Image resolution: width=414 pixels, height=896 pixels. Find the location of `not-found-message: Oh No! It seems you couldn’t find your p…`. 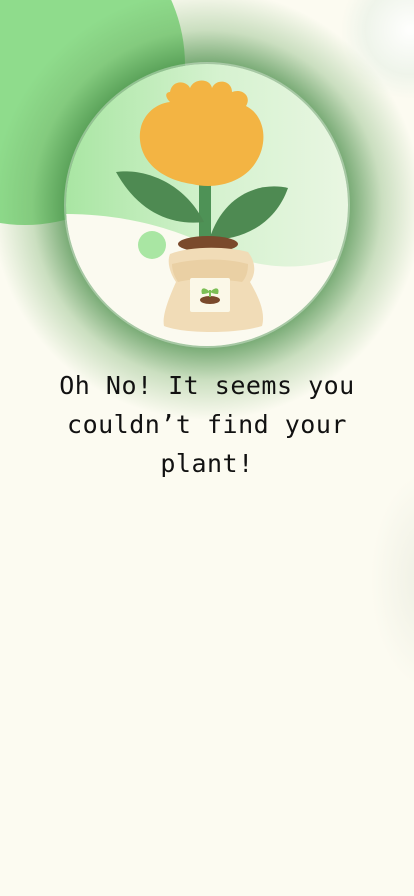

not-found-message: Oh No! It seems you couldn’t find your p… is located at coordinates (207, 424).